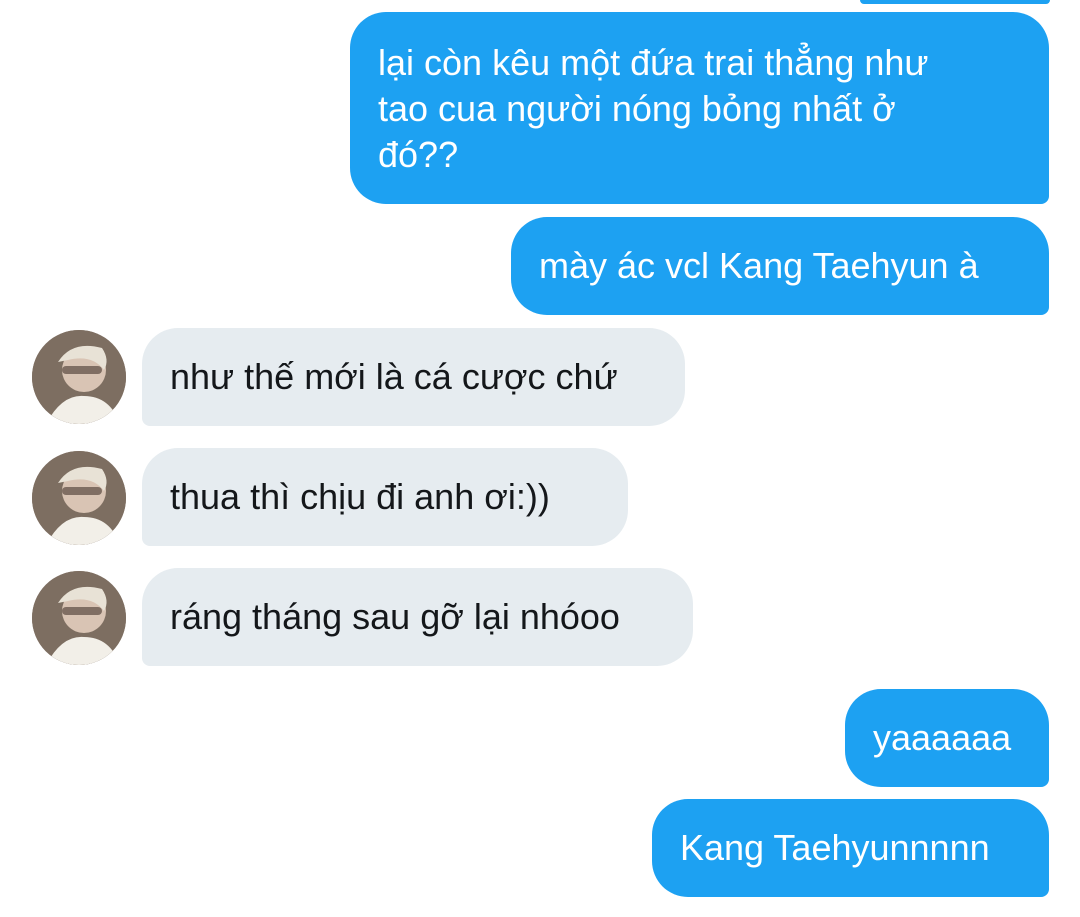 The width and height of the screenshot is (1080, 917). I want to click on message-bubble-incoming: như thế mới là cá cược chứ, so click(413, 377).